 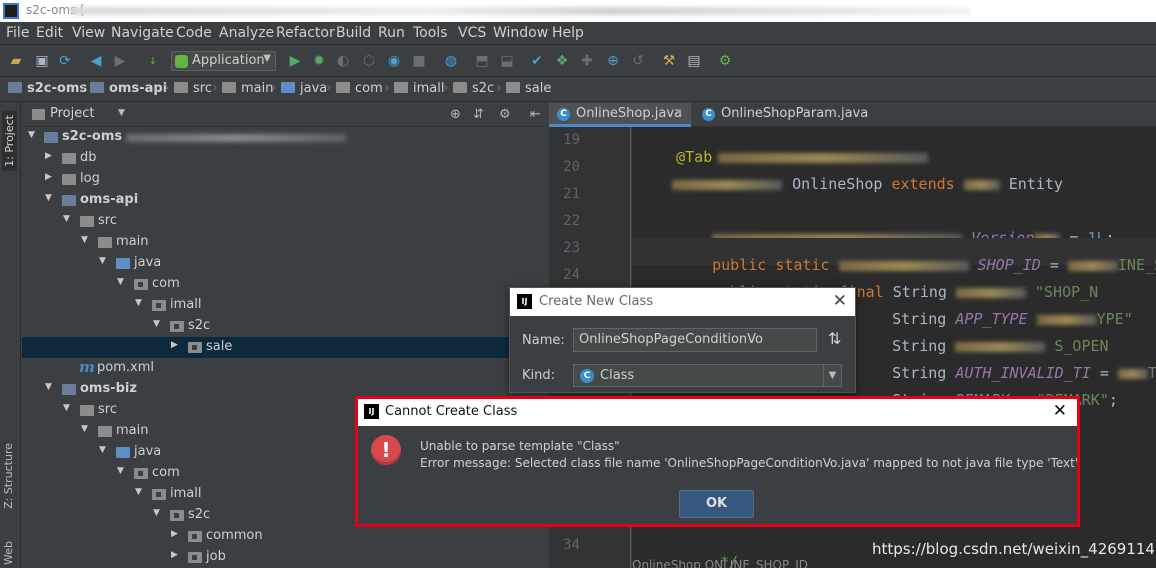 What do you see at coordinates (394, 61) in the screenshot?
I see `attach-icon: ◉` at bounding box center [394, 61].